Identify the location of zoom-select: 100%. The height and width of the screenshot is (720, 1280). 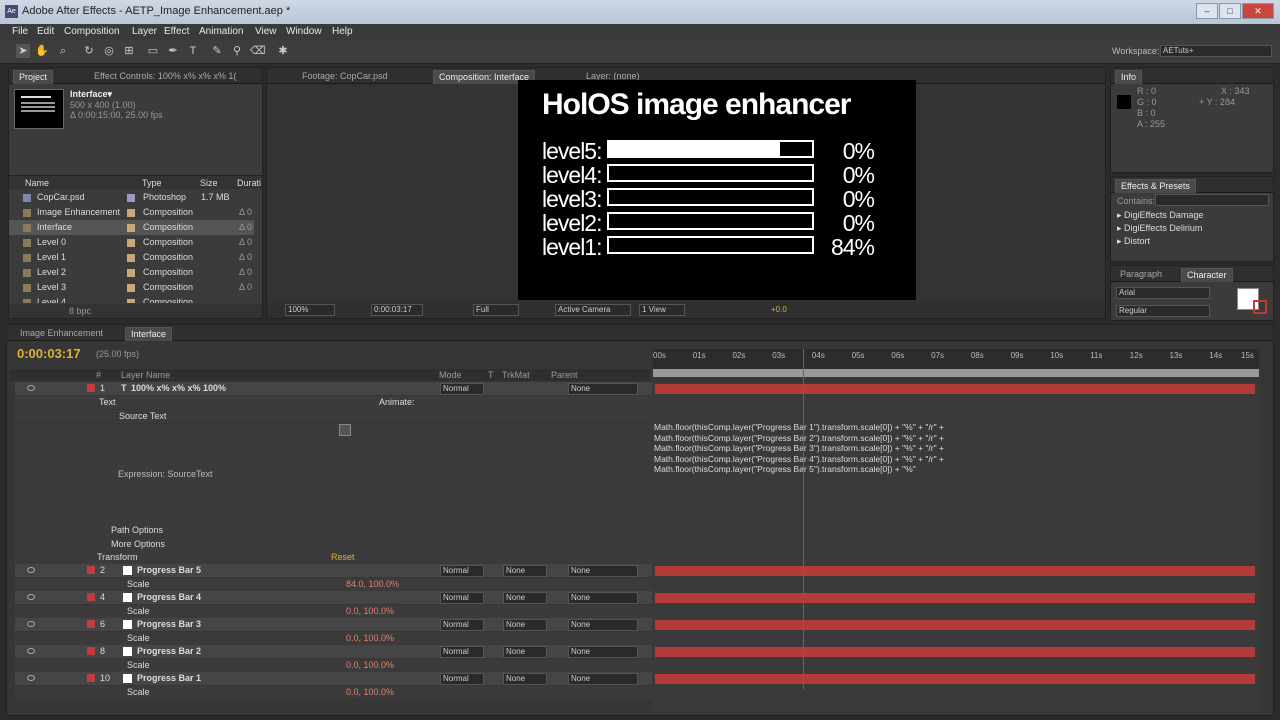
(310, 310).